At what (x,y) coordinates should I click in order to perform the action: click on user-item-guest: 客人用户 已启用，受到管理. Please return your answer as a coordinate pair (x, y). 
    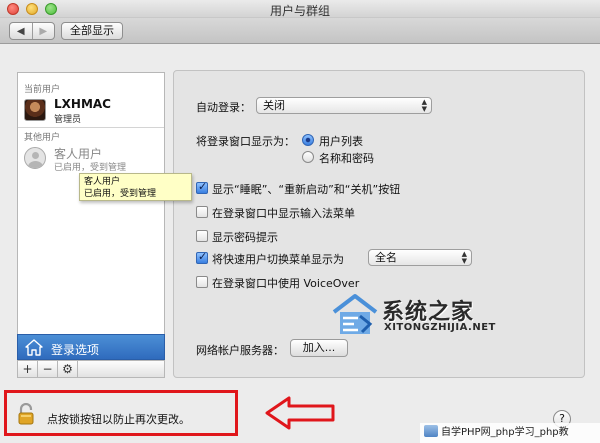
    Looking at the image, I should click on (93, 160).